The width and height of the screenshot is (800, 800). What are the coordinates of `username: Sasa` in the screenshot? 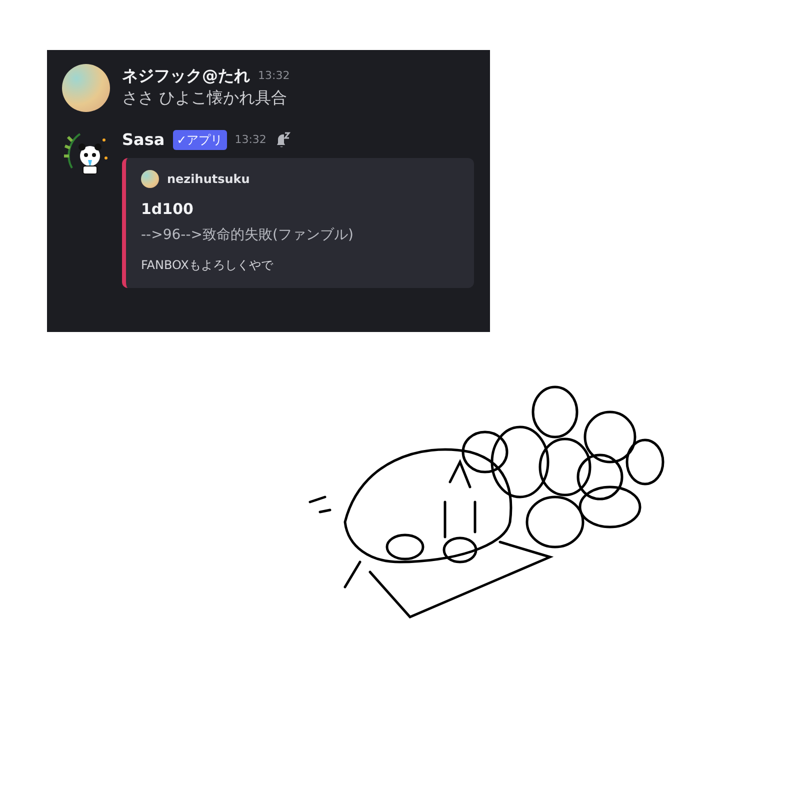 It's located at (143, 140).